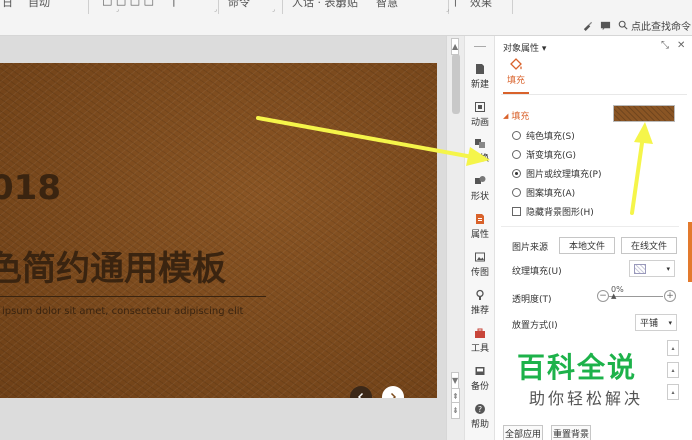  I want to click on placement-value: 平铺, so click(649, 324).